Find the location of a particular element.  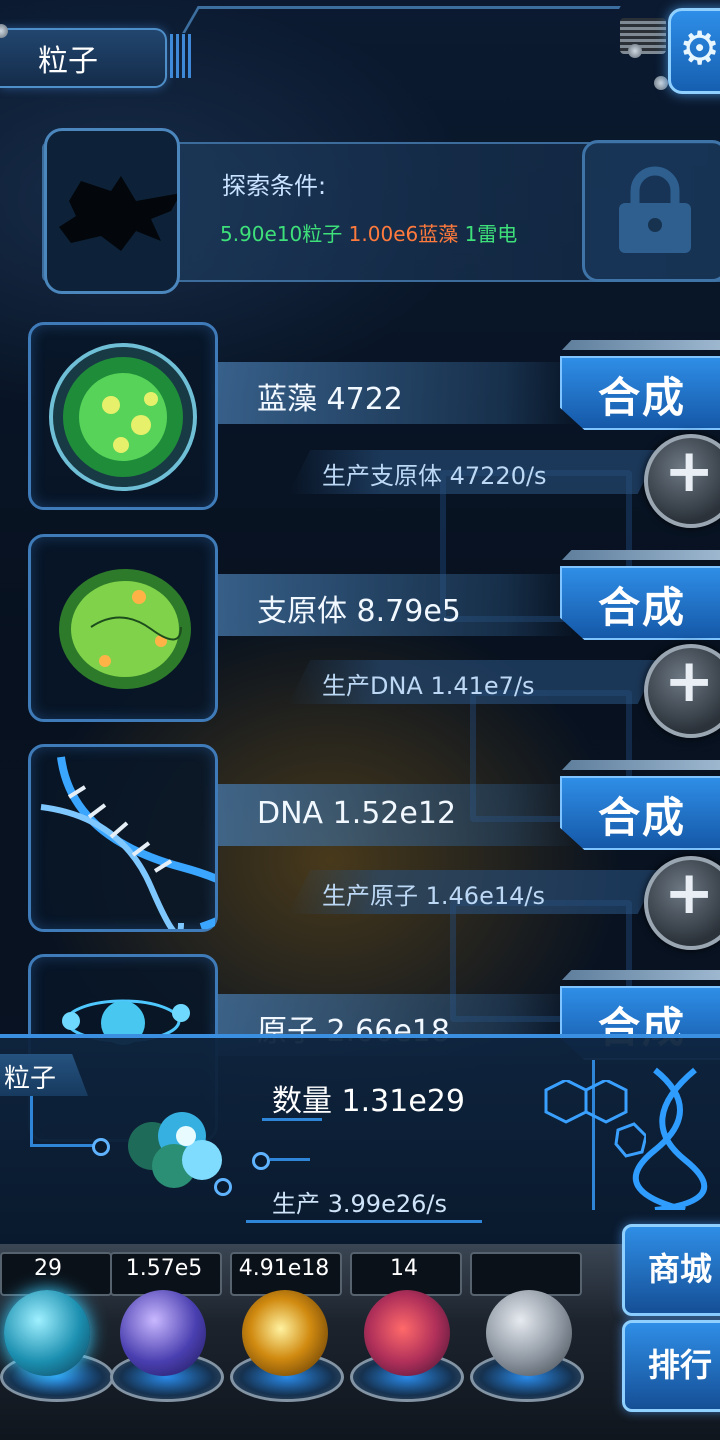

dna-frame is located at coordinates (137, 841).